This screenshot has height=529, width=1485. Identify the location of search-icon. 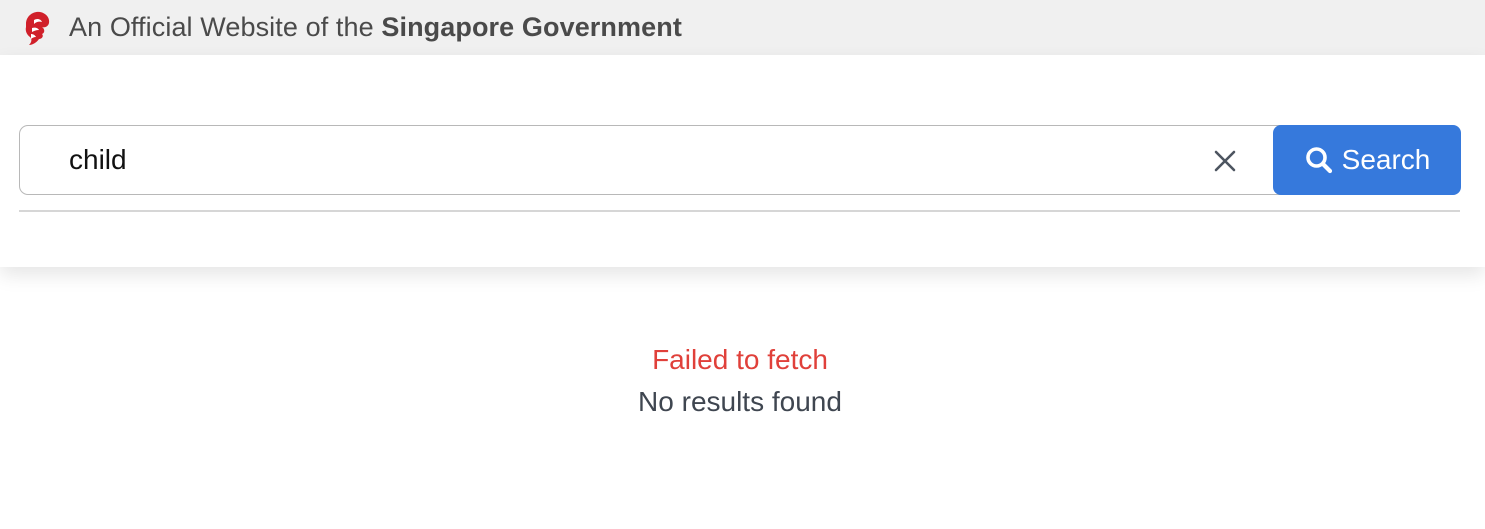
(1318, 160).